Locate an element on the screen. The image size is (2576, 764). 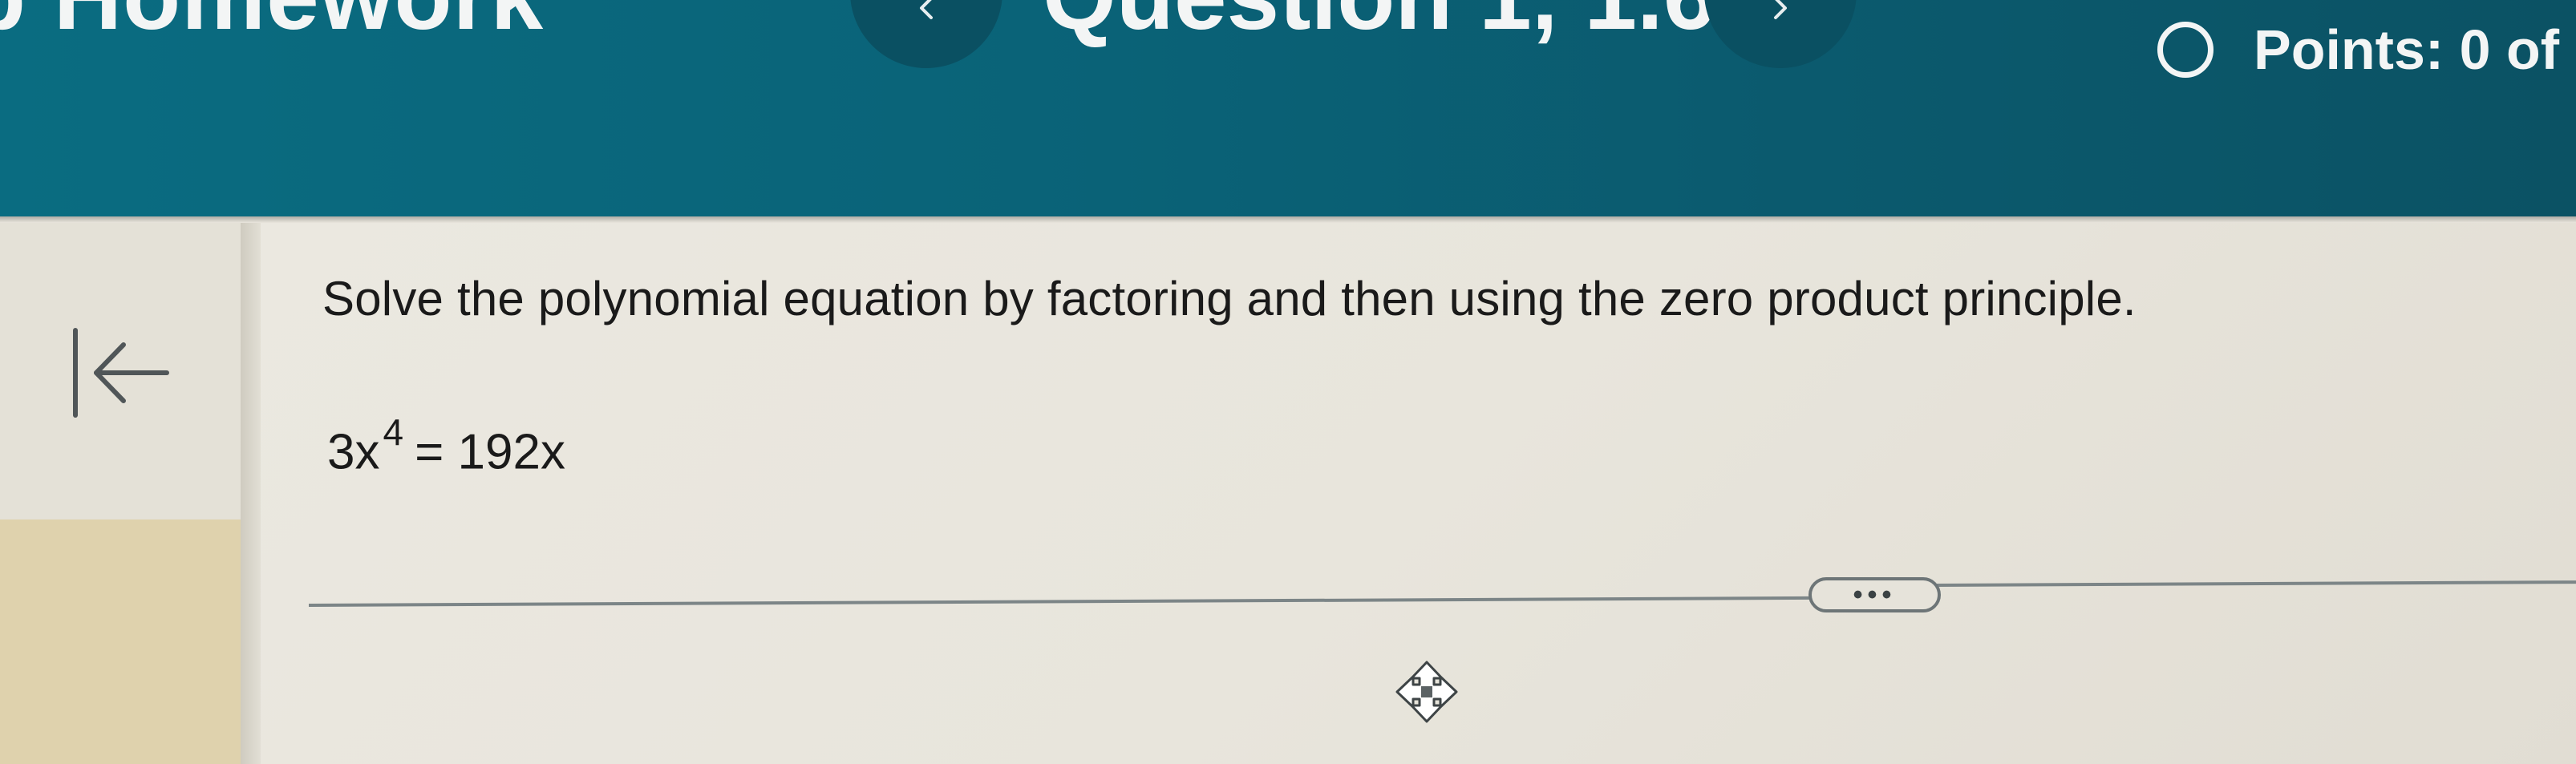
arrow-left-to-bar-icon is located at coordinates (121, 373).